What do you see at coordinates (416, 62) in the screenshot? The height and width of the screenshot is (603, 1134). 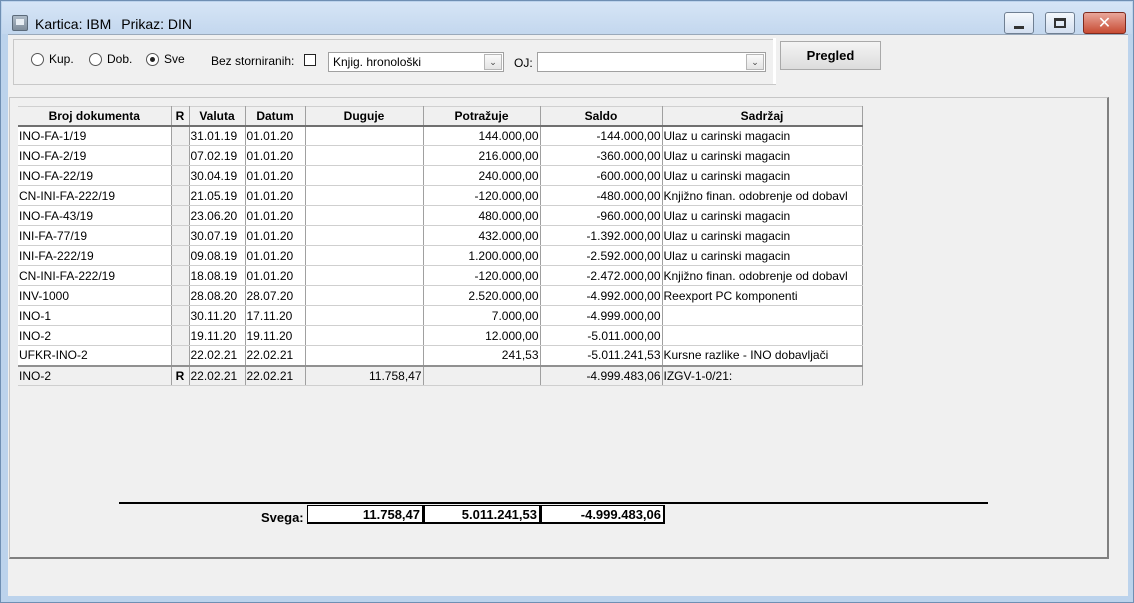 I see `sort-order-select: Knjig. hronološki ⌄` at bounding box center [416, 62].